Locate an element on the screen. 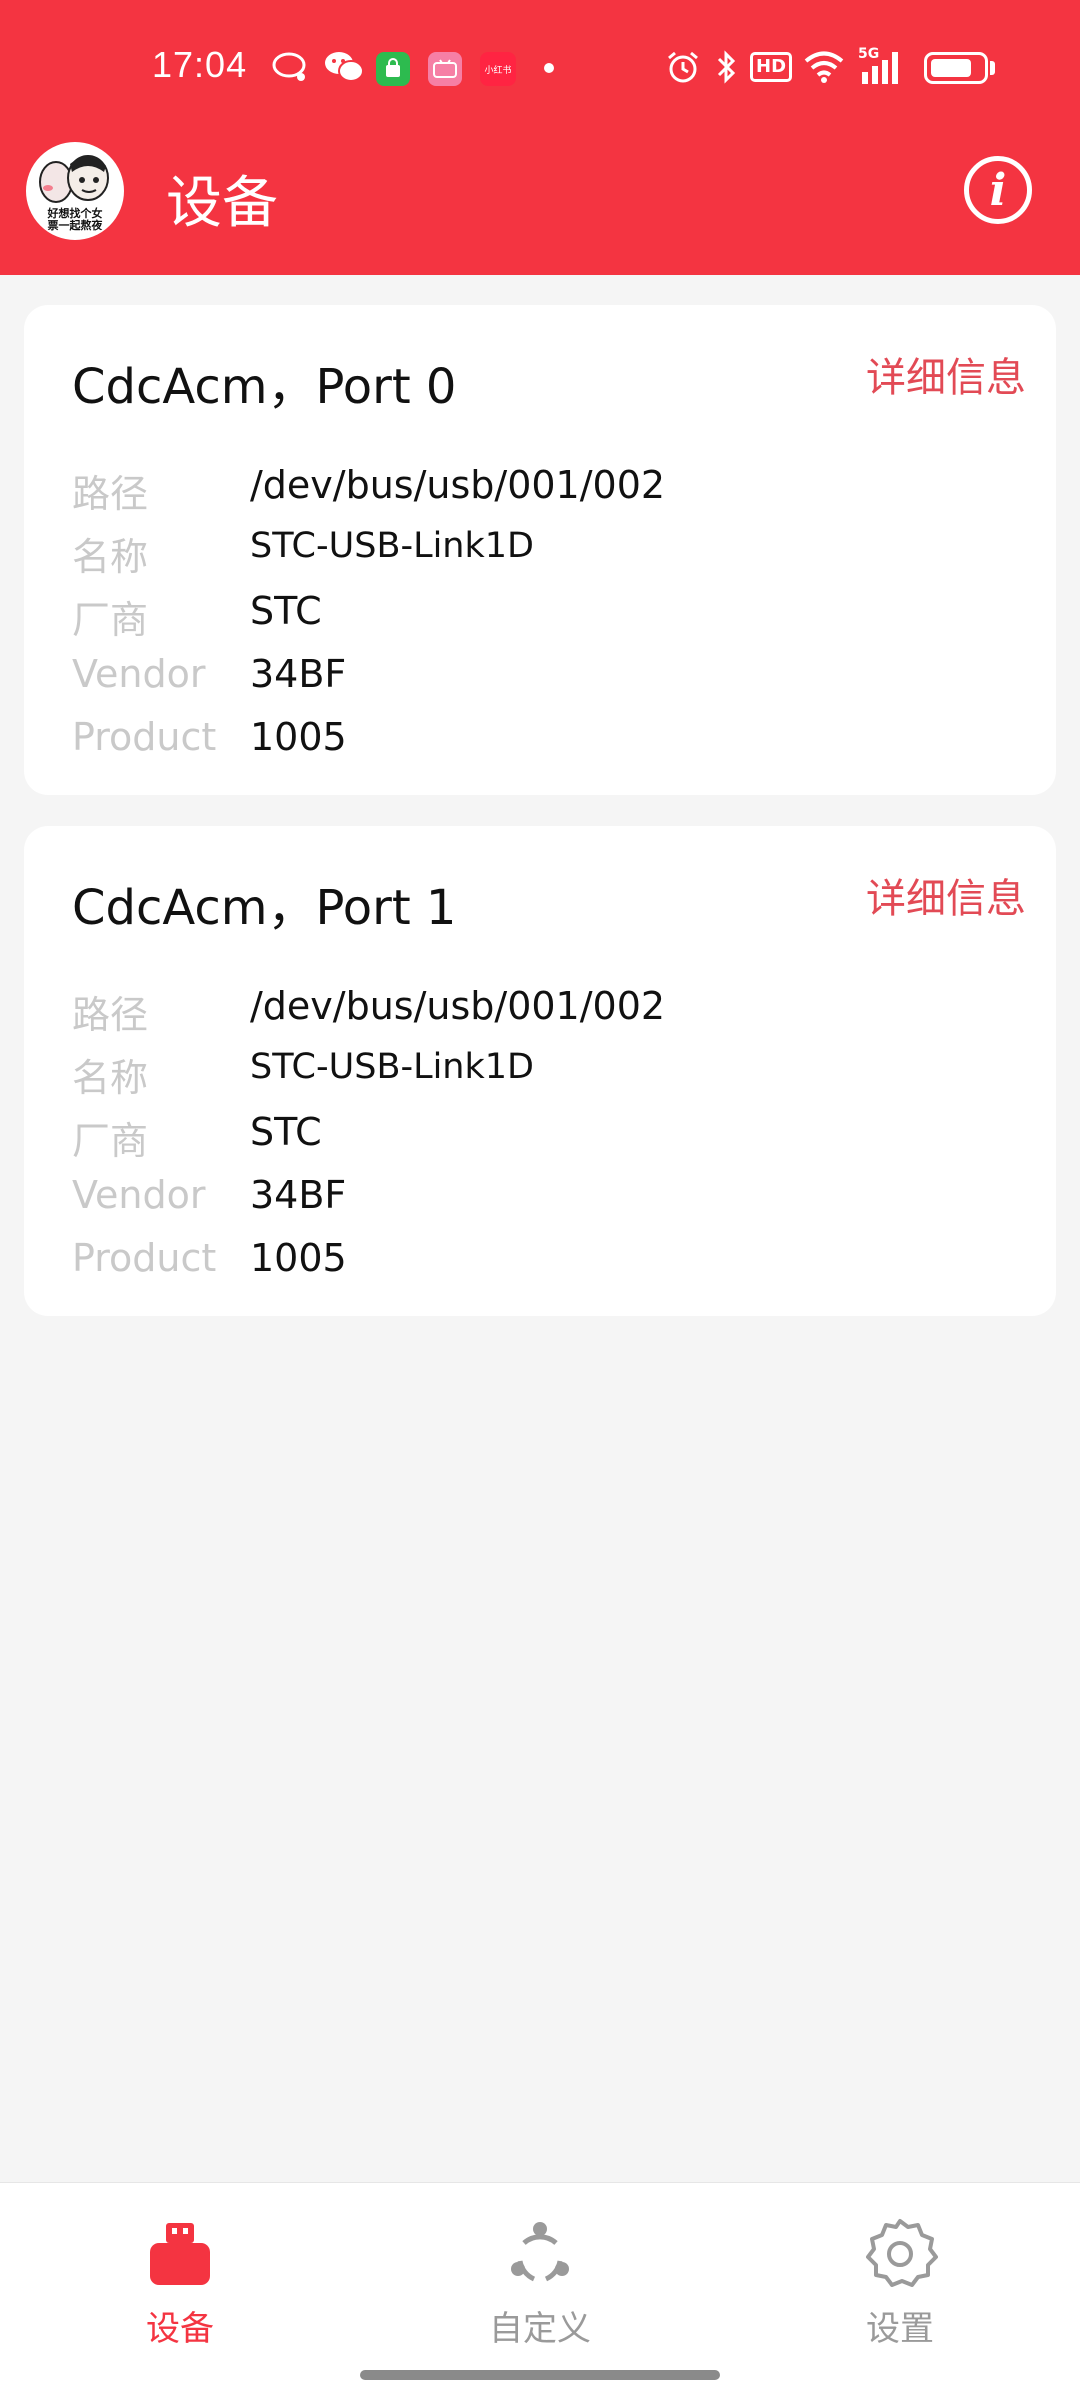 This screenshot has width=1080, height=2400. battery-icon is located at coordinates (956, 68).